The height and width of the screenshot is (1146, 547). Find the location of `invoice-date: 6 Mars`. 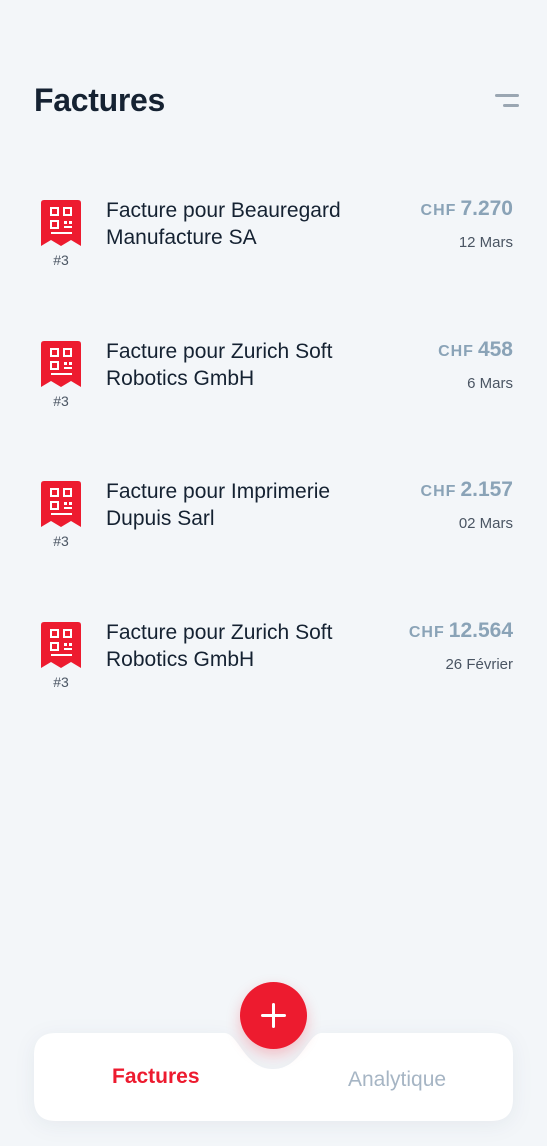

invoice-date: 6 Mars is located at coordinates (490, 383).